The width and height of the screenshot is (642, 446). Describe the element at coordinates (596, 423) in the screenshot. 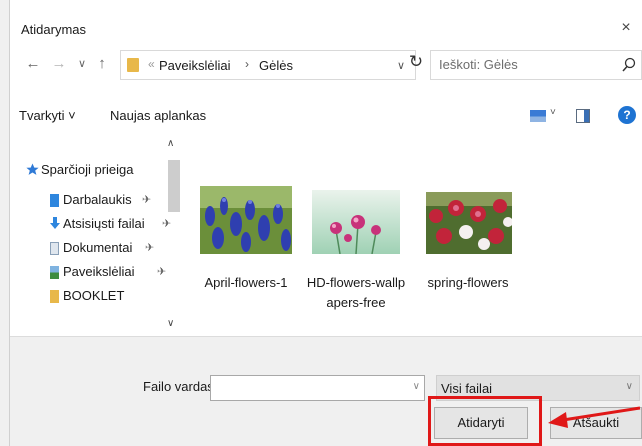

I see `cancel-button: Atšaukti` at that location.